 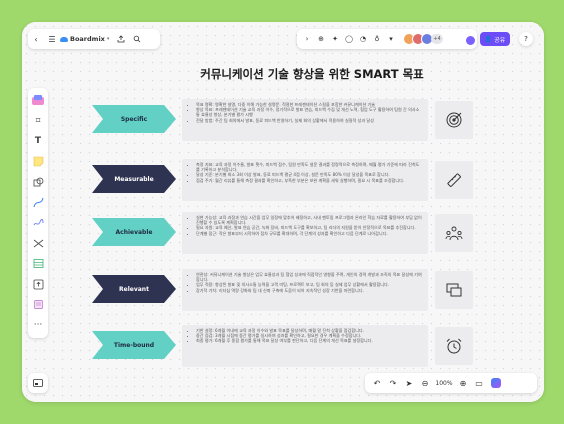 I want to click on chevron-shape: Achievable, so click(x=134, y=232).